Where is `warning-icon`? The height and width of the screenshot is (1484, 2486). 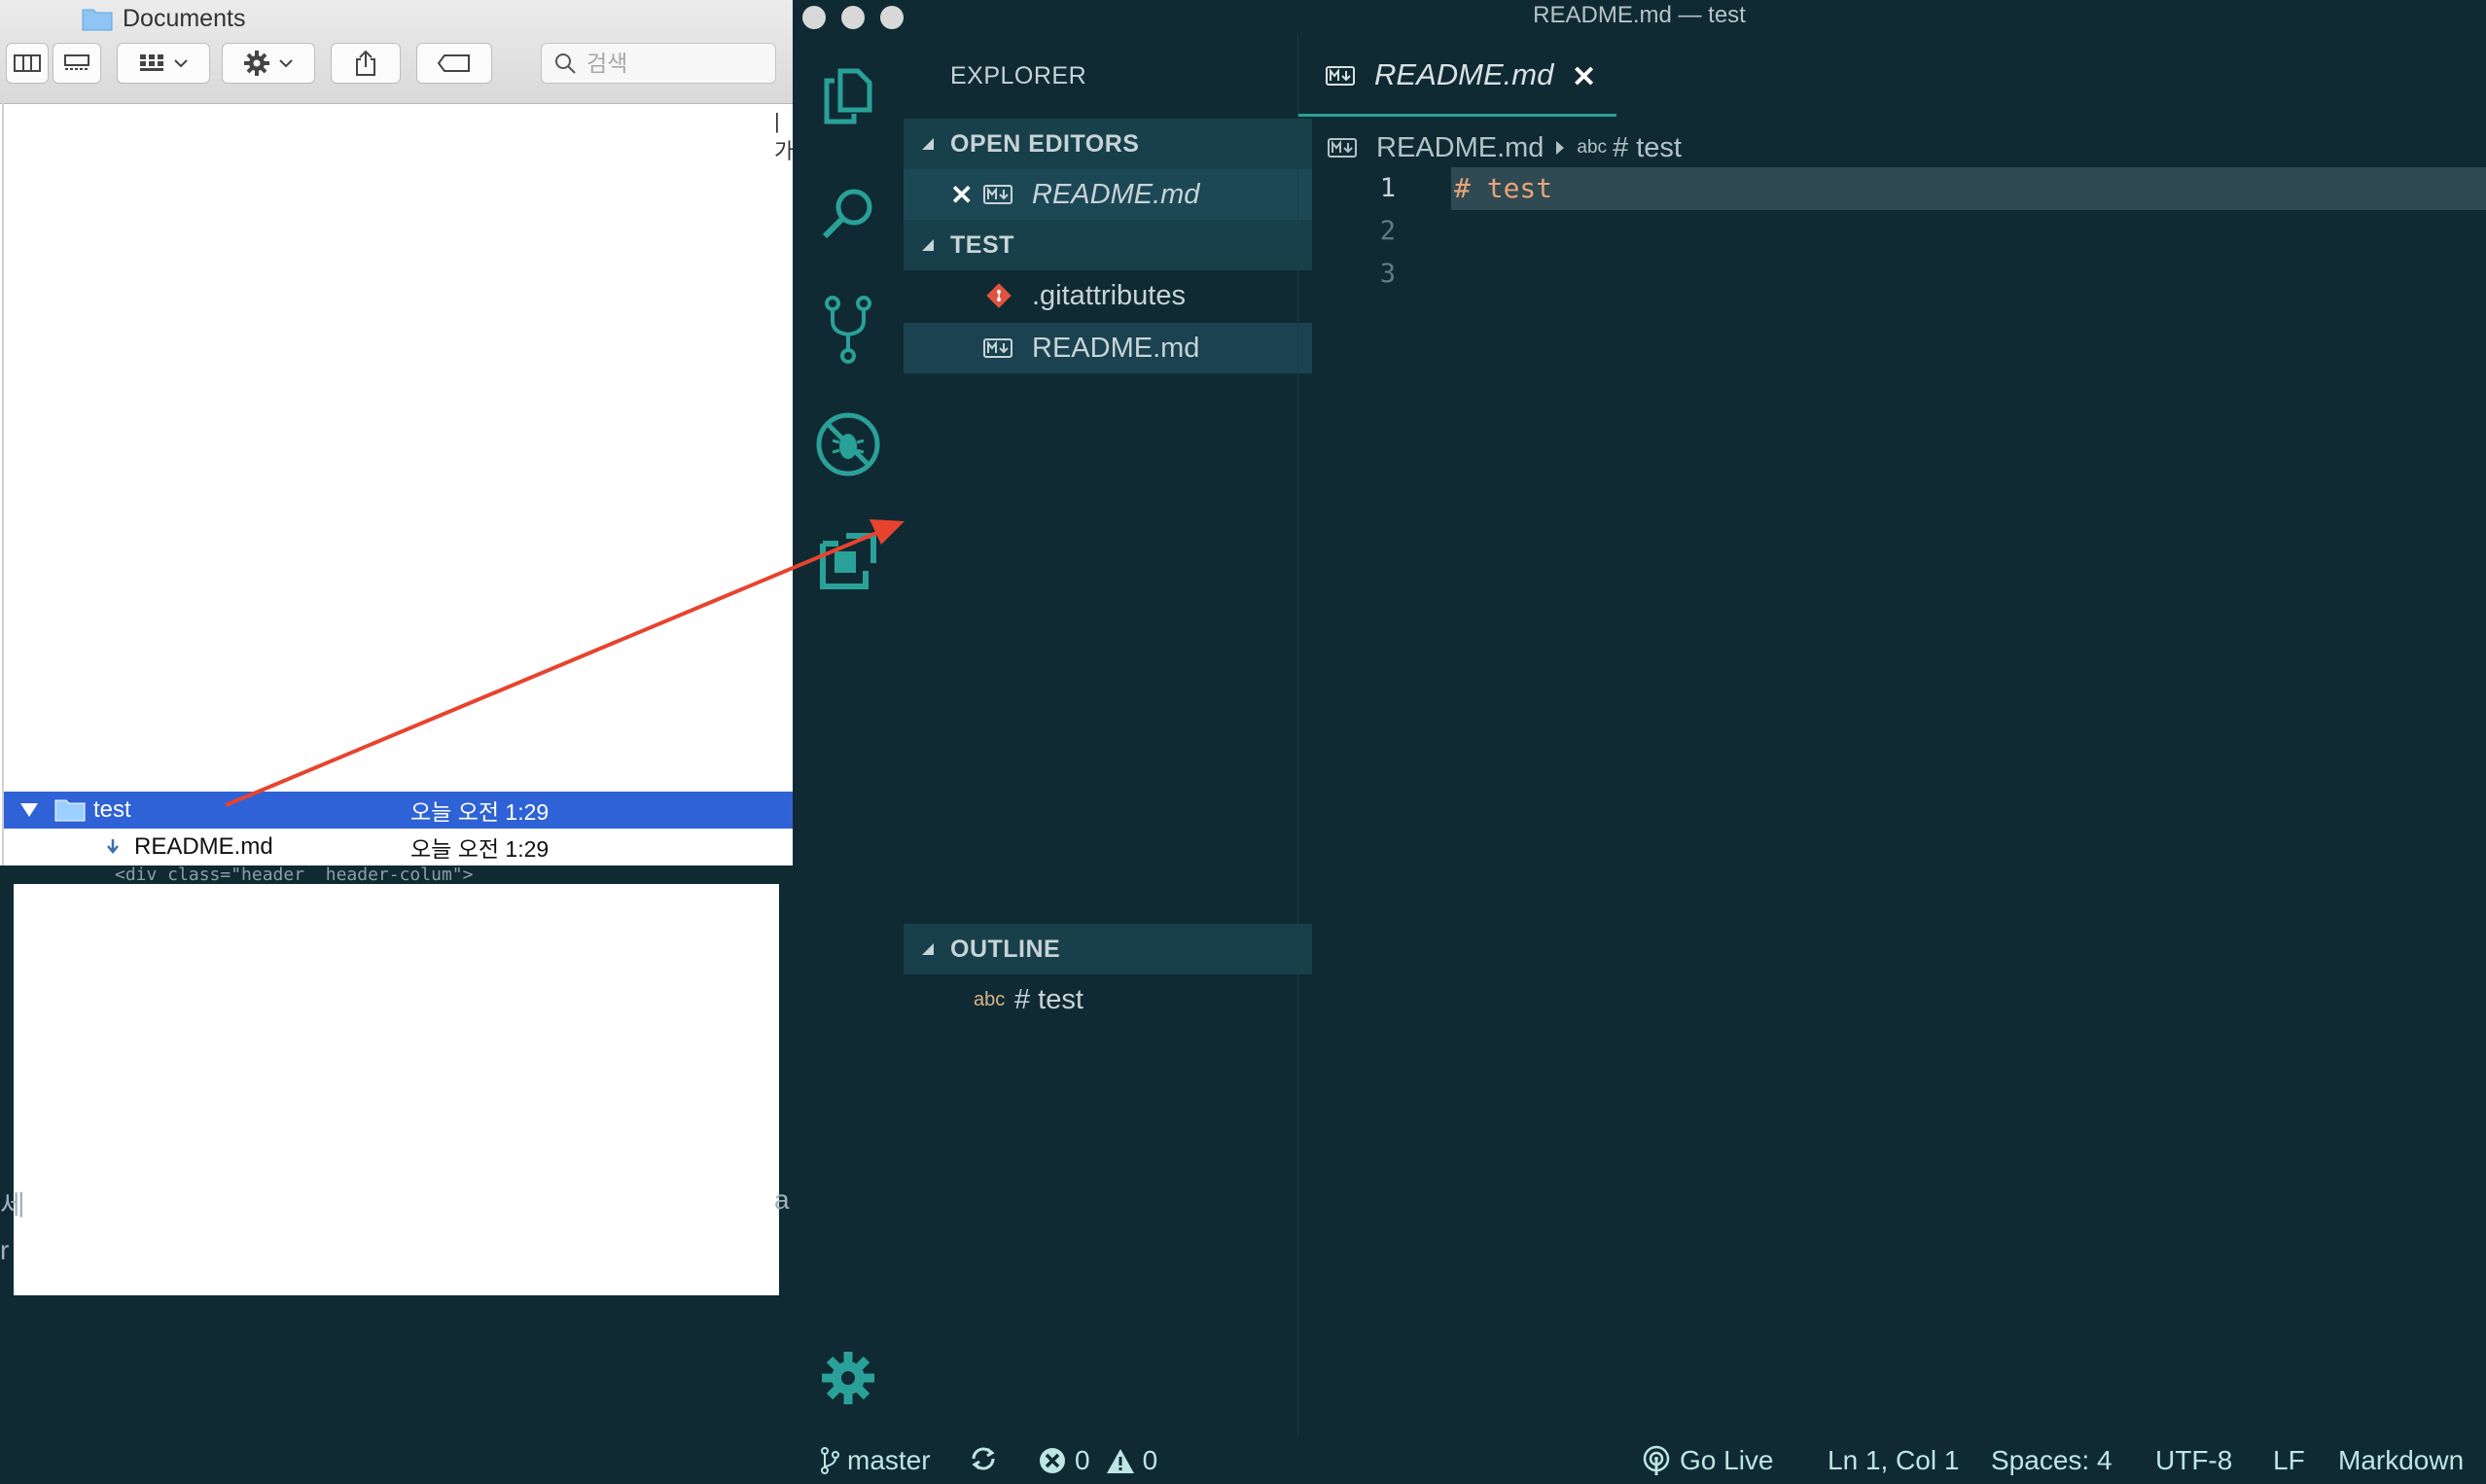
warning-icon is located at coordinates (1120, 1461).